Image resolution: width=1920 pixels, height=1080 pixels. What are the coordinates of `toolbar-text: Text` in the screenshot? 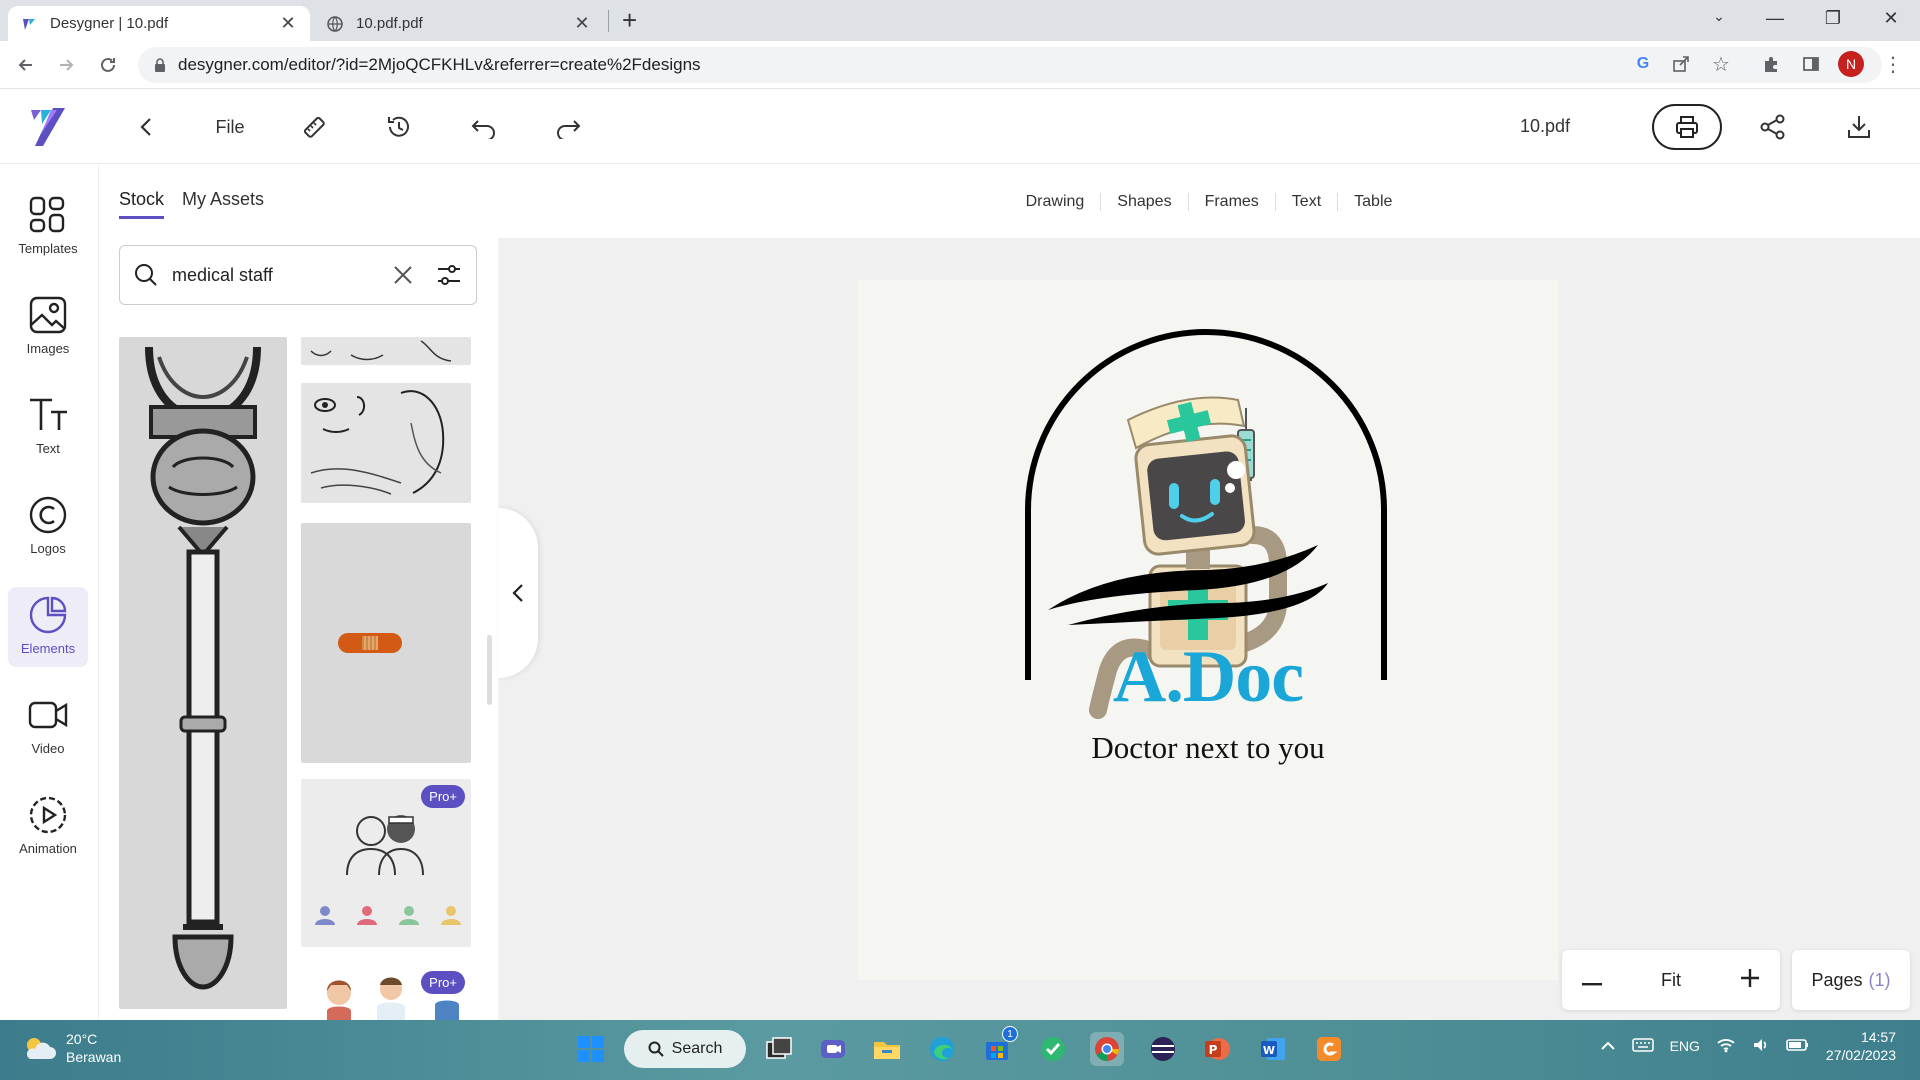 It's located at (1305, 201).